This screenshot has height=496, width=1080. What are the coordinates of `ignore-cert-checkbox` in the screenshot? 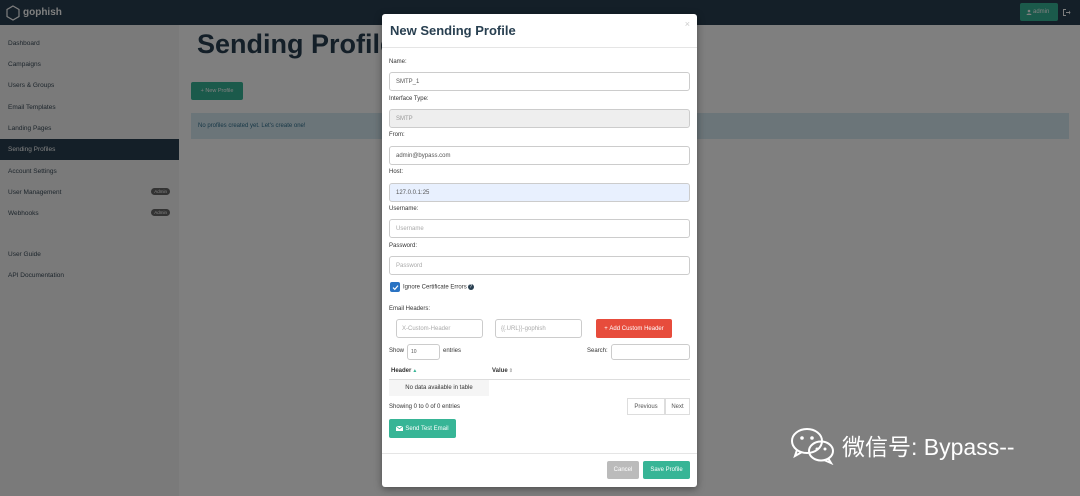 It's located at (395, 287).